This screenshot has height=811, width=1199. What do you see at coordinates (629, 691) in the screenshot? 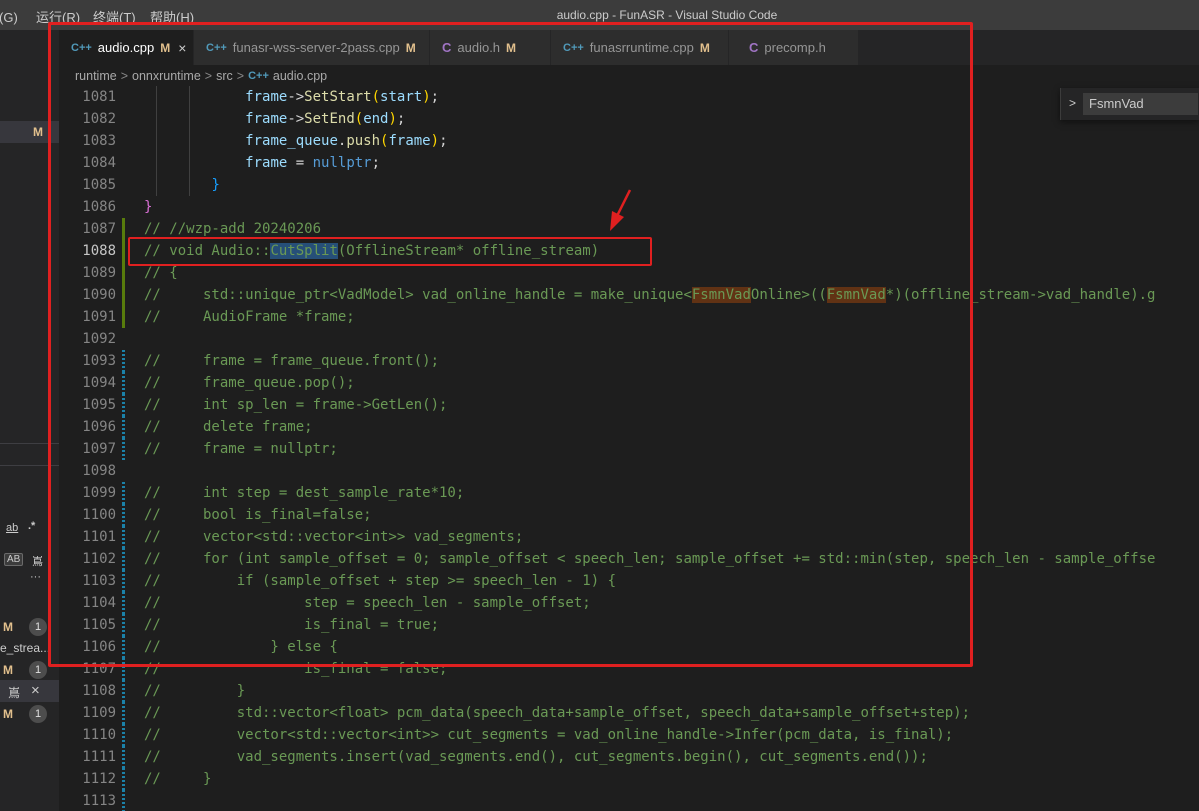
I see `code-line: 1108 // }` at bounding box center [629, 691].